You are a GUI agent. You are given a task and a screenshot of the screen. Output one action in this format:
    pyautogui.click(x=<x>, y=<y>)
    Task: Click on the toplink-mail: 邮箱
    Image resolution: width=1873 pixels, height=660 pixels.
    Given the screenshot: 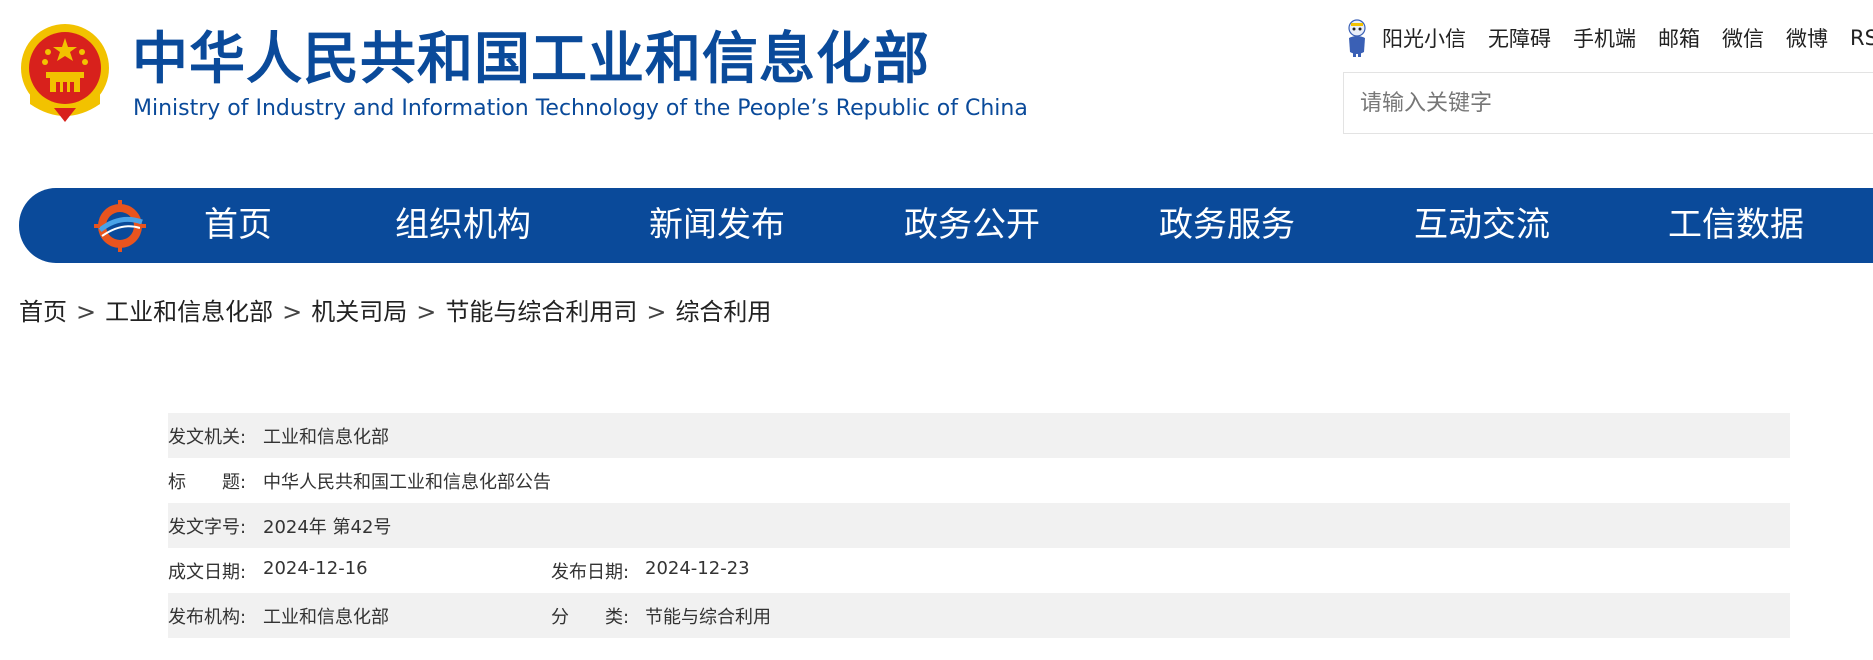 What is the action you would take?
    pyautogui.click(x=1679, y=38)
    